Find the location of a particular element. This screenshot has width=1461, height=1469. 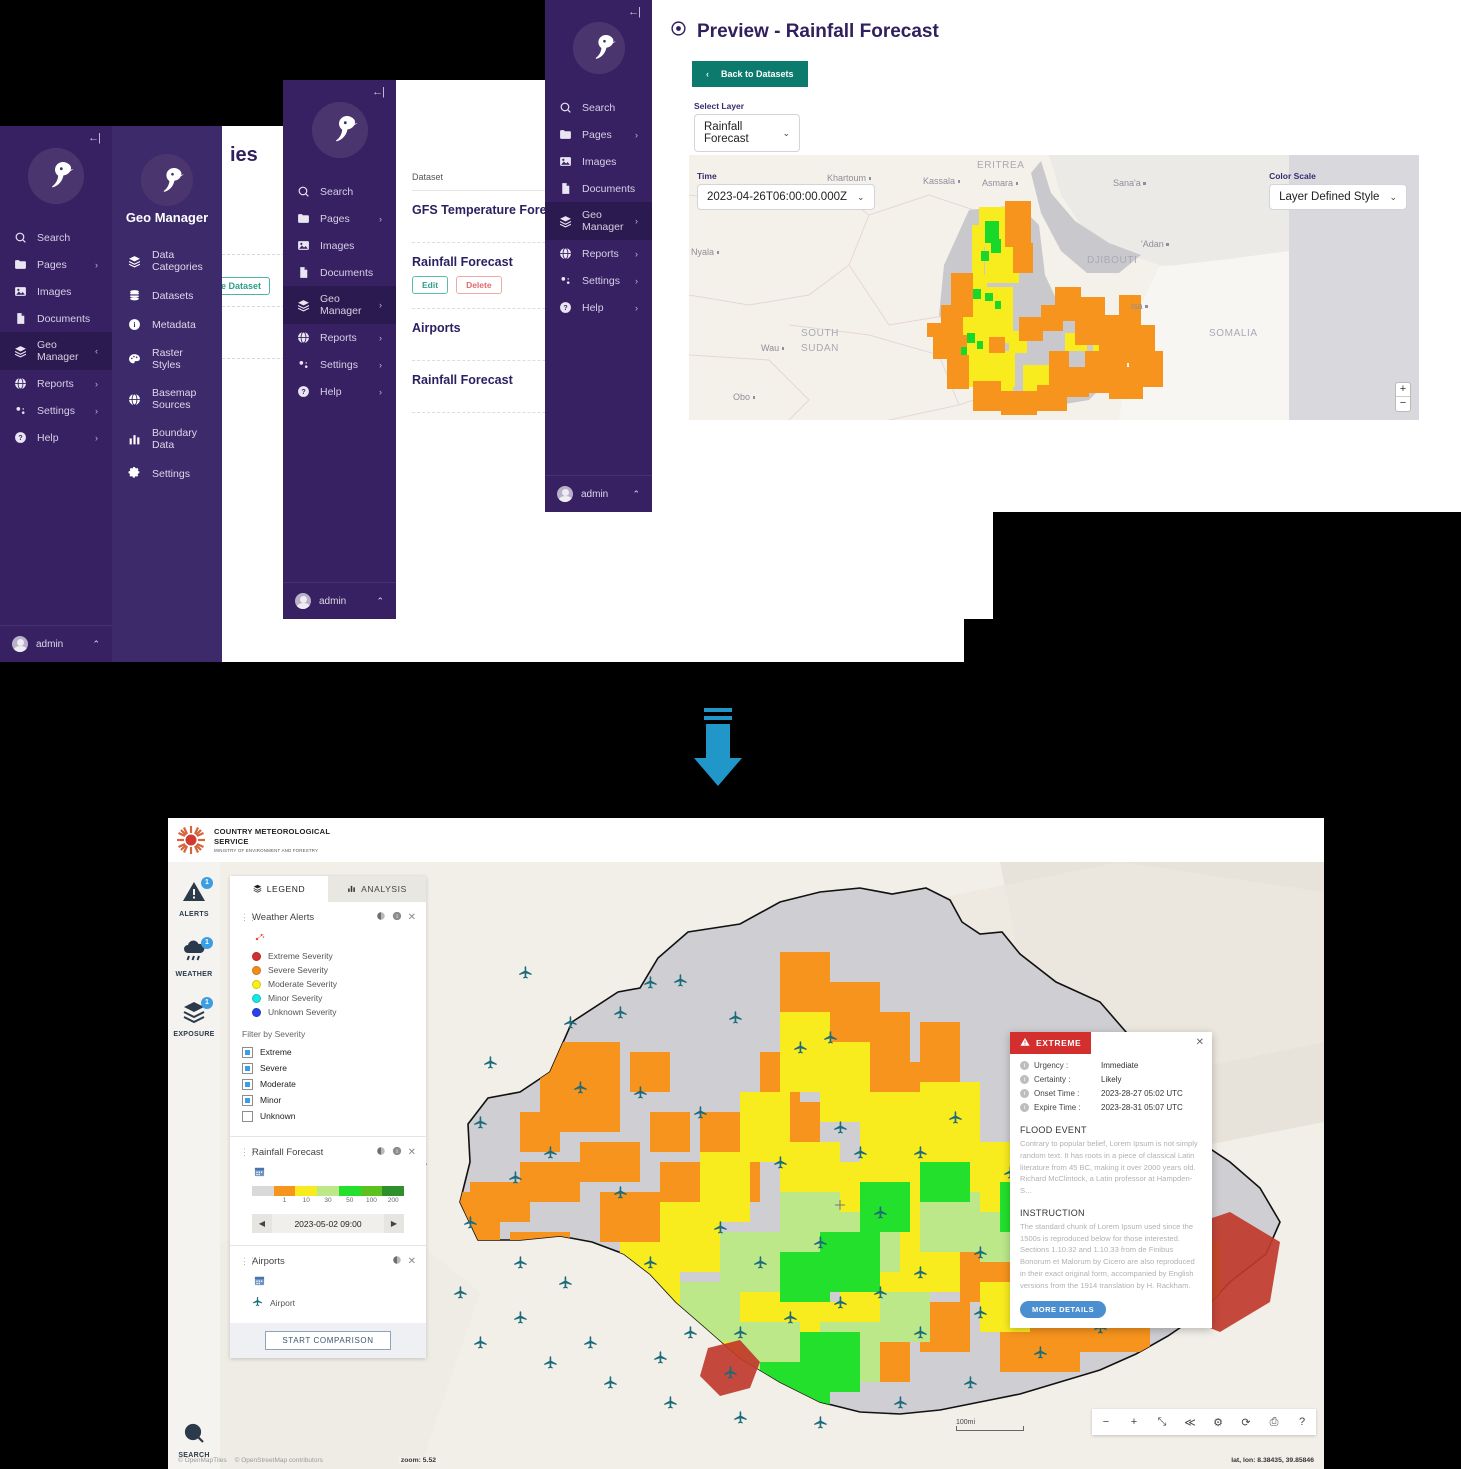

more-details-button: MORE DETAILS is located at coordinates (1063, 1310).